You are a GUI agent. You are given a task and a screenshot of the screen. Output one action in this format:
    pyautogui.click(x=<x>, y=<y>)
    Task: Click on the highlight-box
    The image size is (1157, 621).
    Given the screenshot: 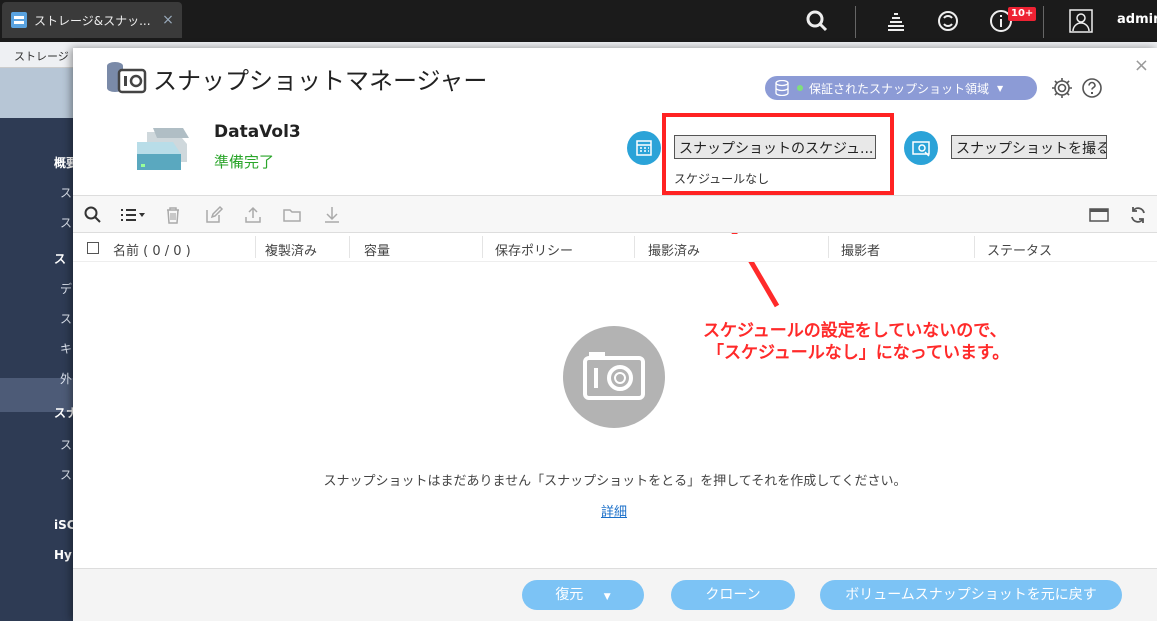 What is the action you would take?
    pyautogui.click(x=778, y=154)
    